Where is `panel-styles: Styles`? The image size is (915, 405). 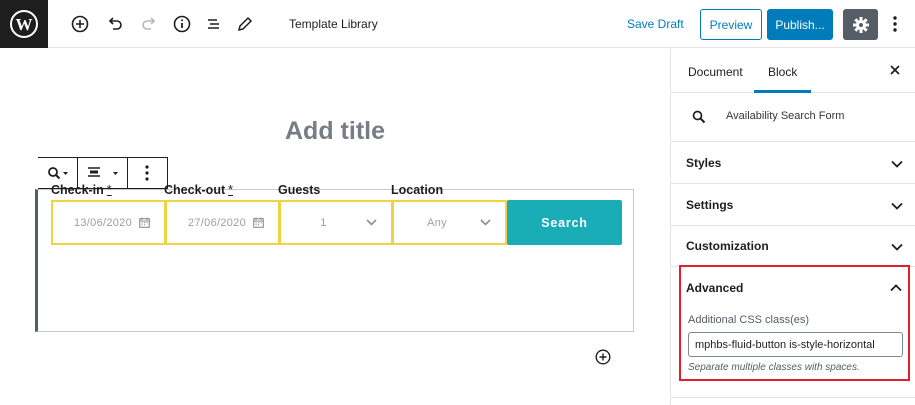
panel-styles: Styles is located at coordinates (793, 163).